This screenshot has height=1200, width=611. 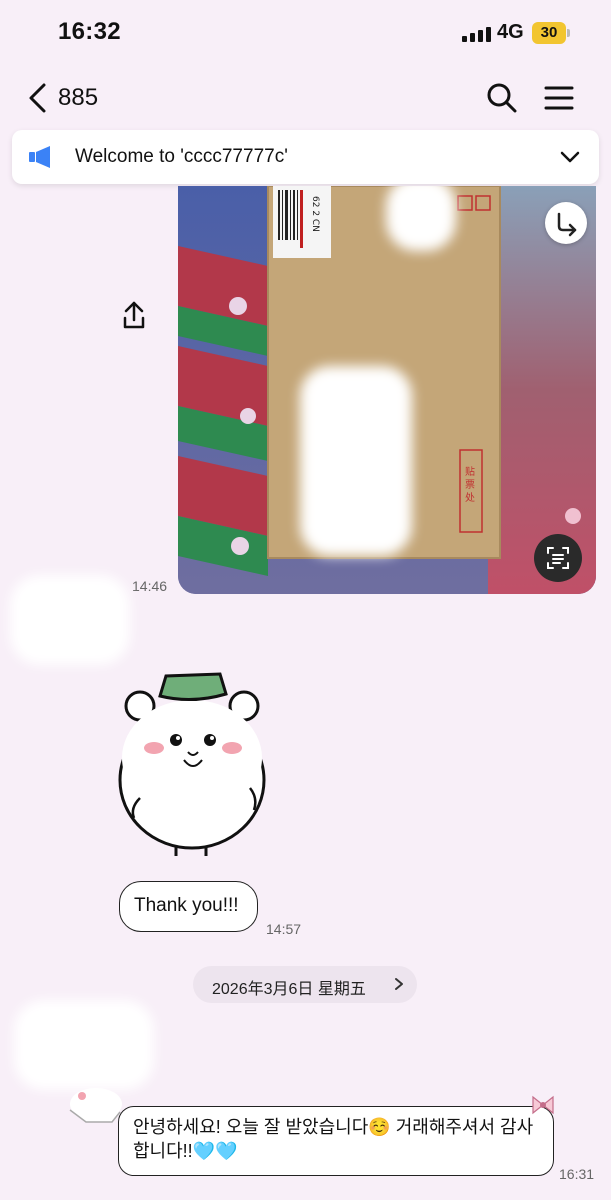 I want to click on status-time: 16:32, so click(x=89, y=31).